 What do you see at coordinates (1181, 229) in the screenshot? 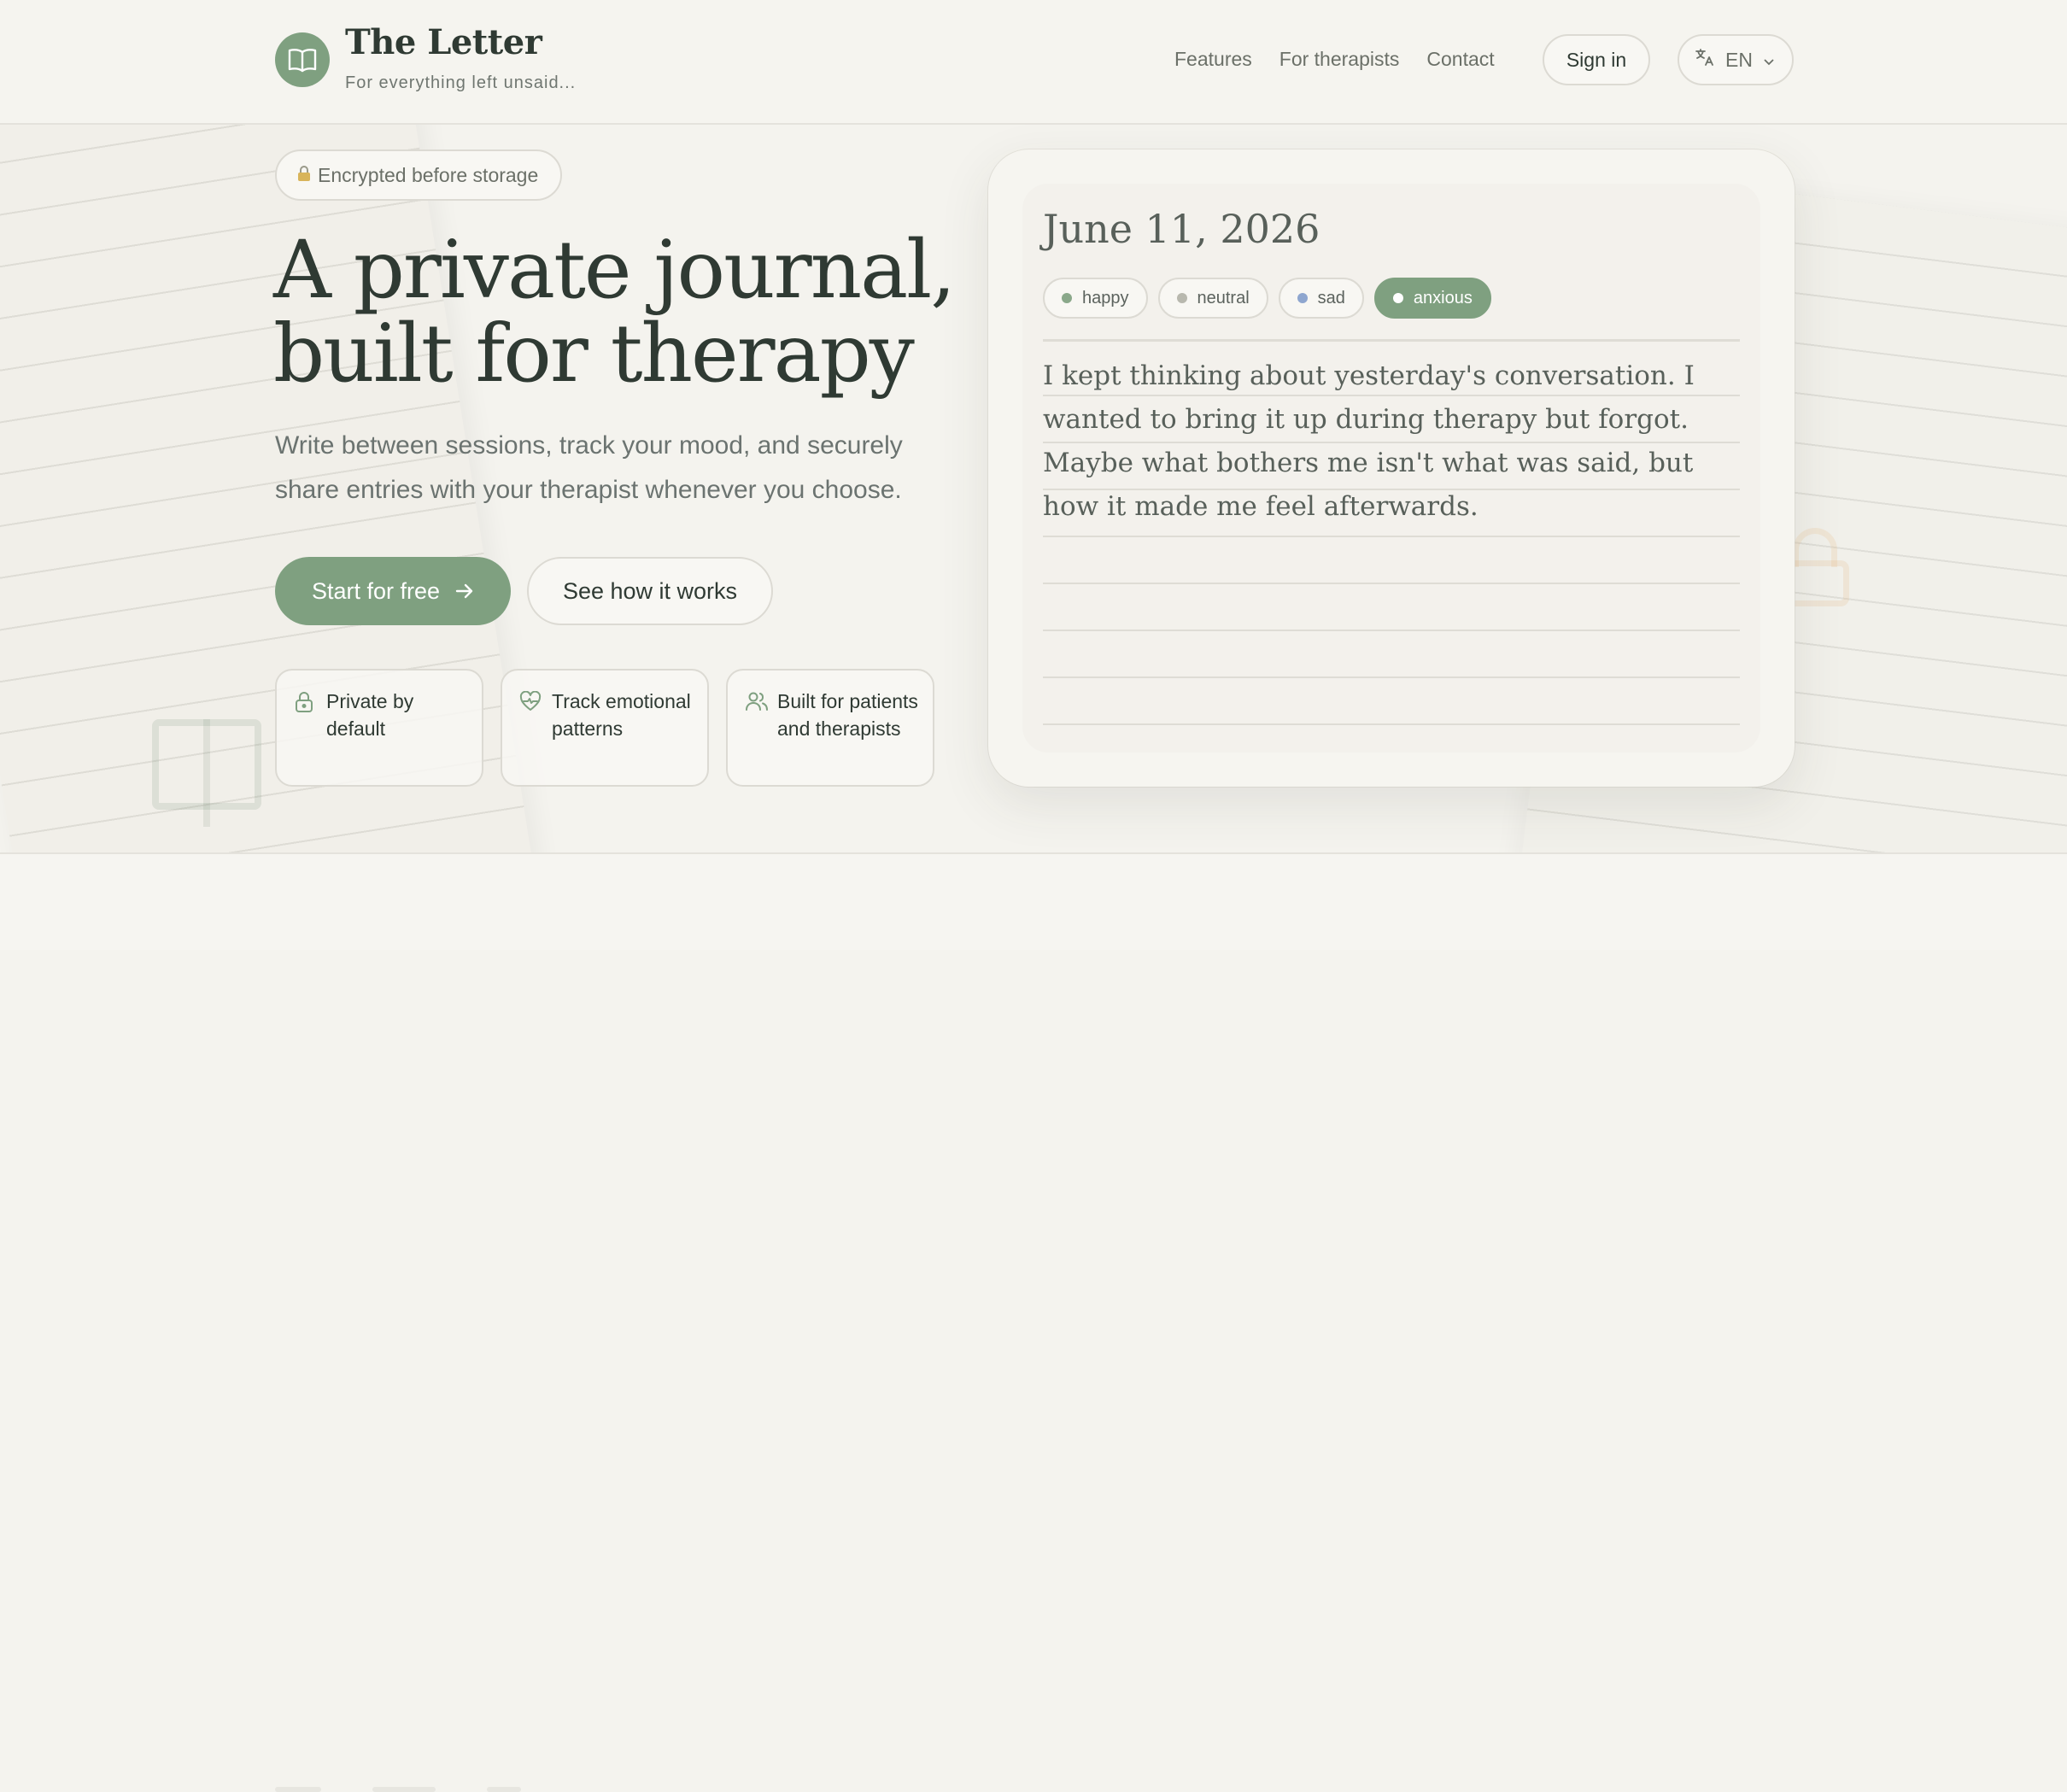
I see `entry-date: June 11, 2026` at bounding box center [1181, 229].